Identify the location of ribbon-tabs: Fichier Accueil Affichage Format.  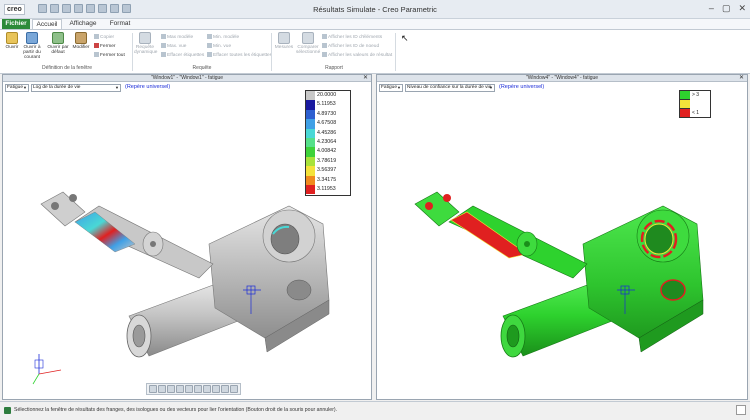
(375, 24).